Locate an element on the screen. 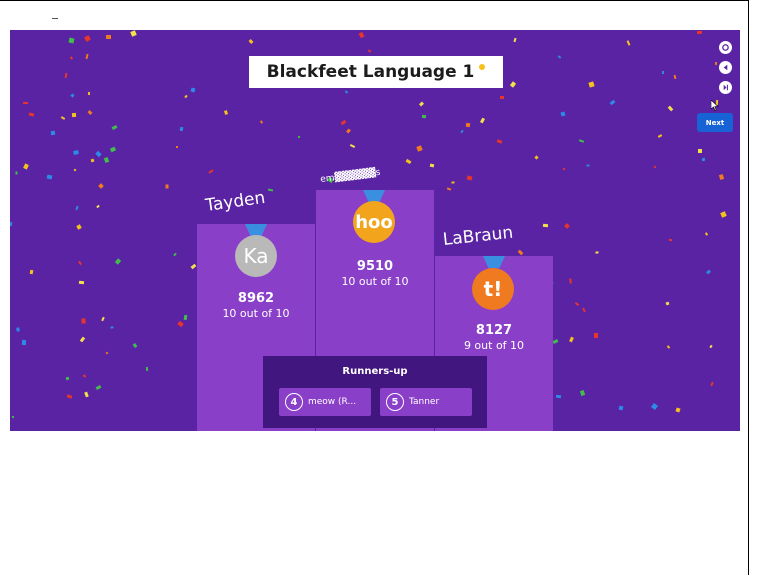 The height and width of the screenshot is (579, 757). fullscreen-icon is located at coordinates (725, 47).